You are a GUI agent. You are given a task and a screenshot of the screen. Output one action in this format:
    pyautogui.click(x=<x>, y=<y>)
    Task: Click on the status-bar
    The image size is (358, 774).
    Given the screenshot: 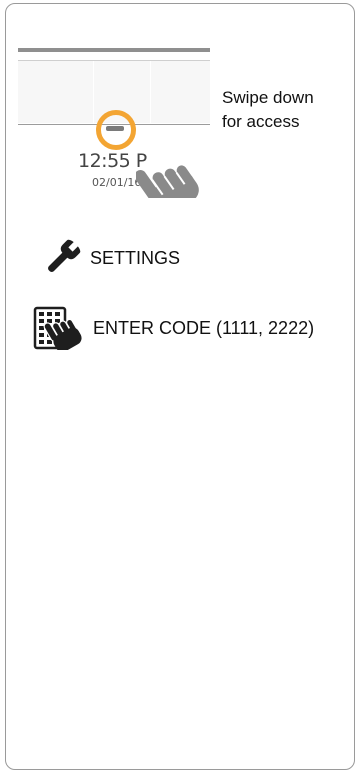 What is the action you would take?
    pyautogui.click(x=114, y=50)
    